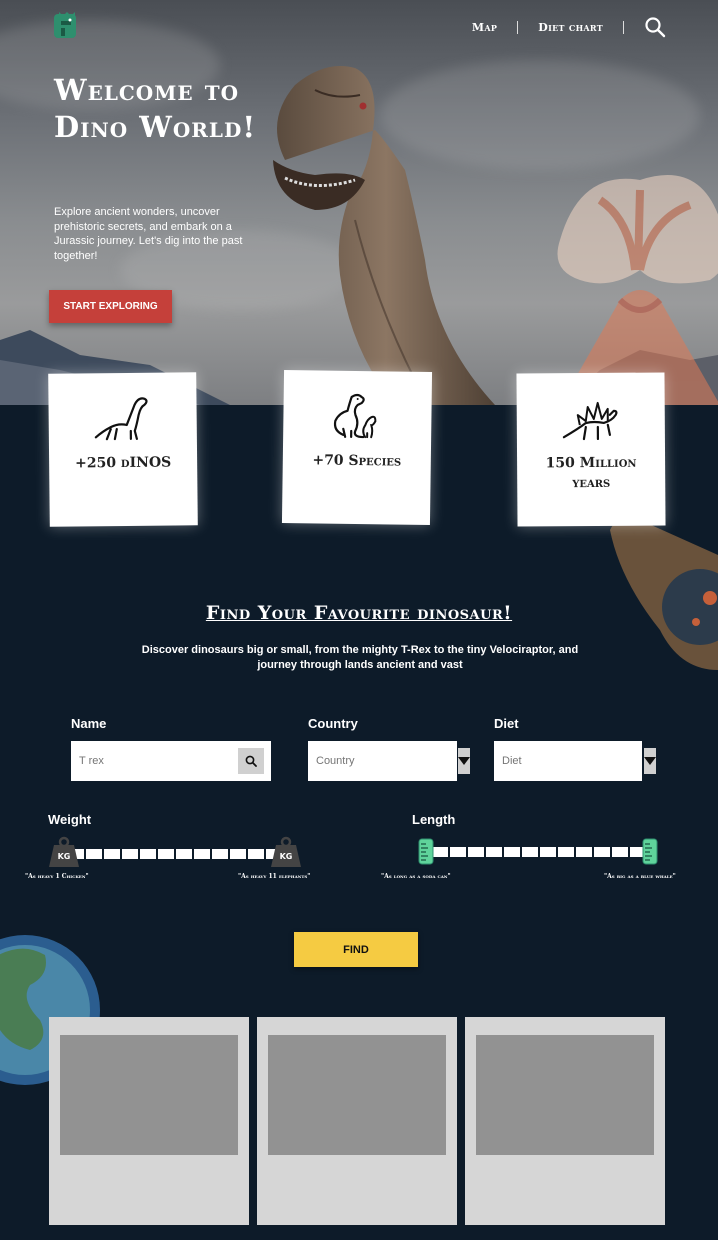 Image resolution: width=718 pixels, height=1240 pixels. What do you see at coordinates (57, 876) in the screenshot?
I see `weight-min-caption: "As heavy 1 Chicken"` at bounding box center [57, 876].